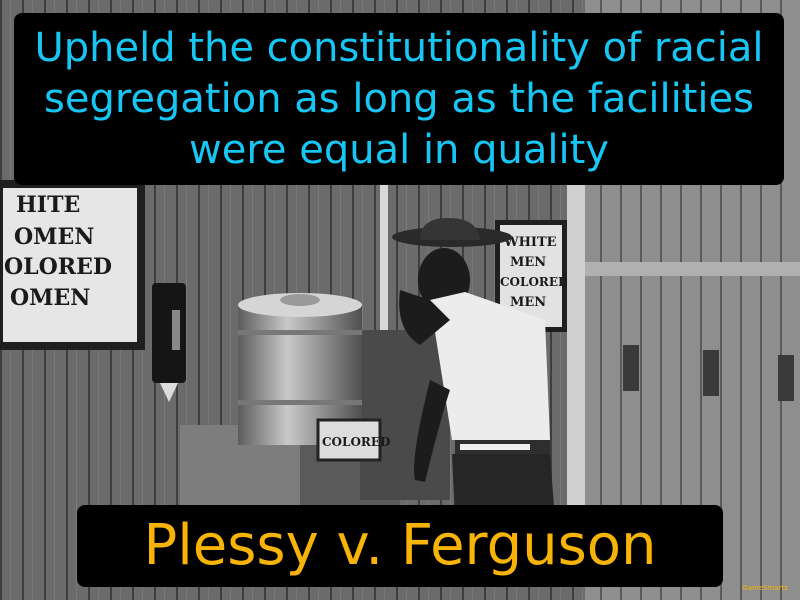 This screenshot has height=600, width=800. I want to click on left-segregation-sign: HITE OMEN OLORED OMEN, so click(72, 265).